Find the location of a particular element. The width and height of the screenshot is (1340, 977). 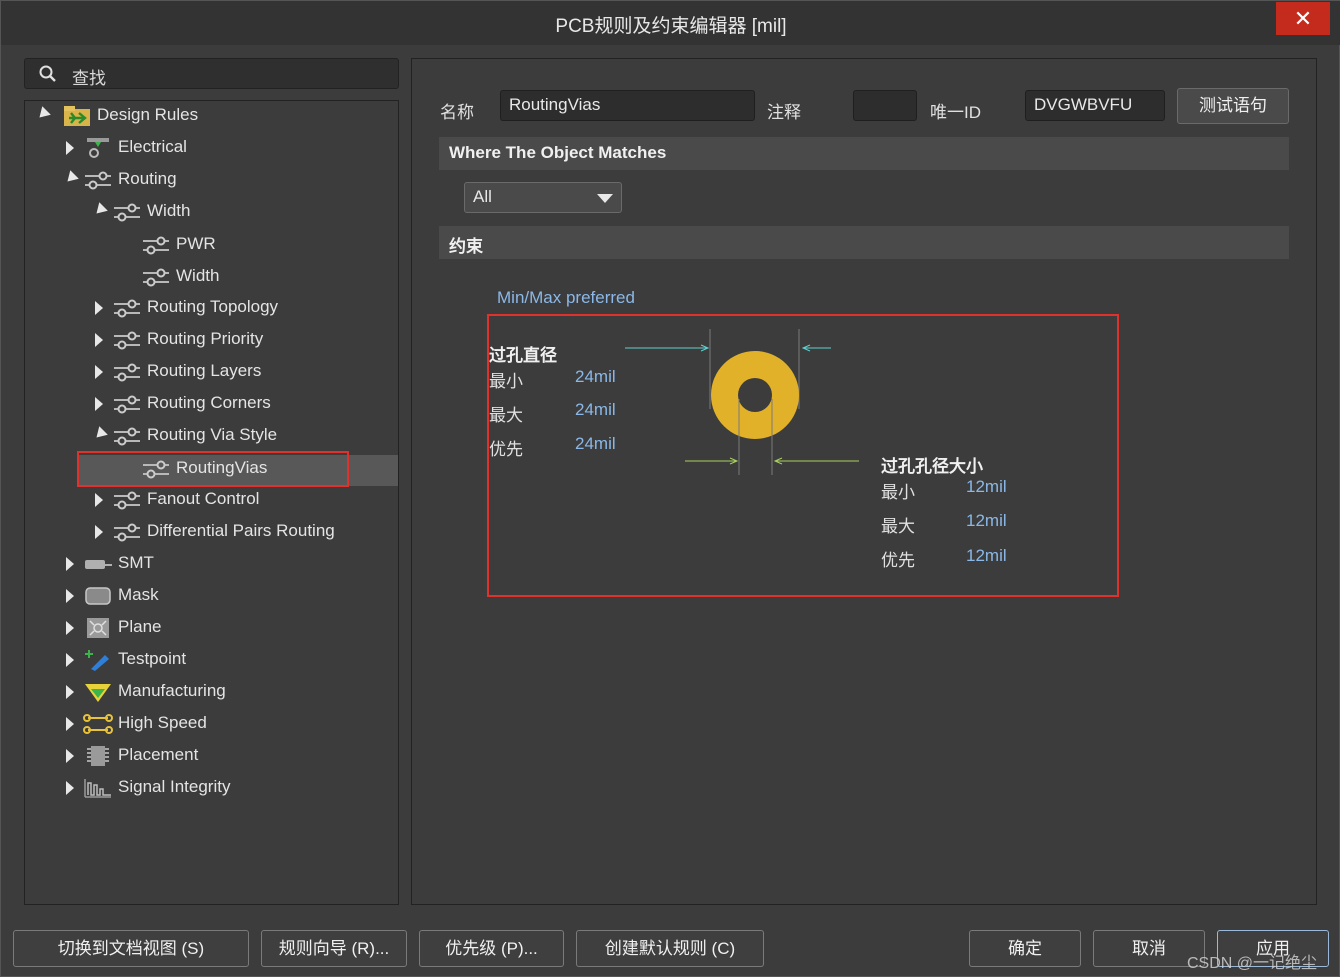

tree-label: Differential Pairs Routing is located at coordinates (241, 530).